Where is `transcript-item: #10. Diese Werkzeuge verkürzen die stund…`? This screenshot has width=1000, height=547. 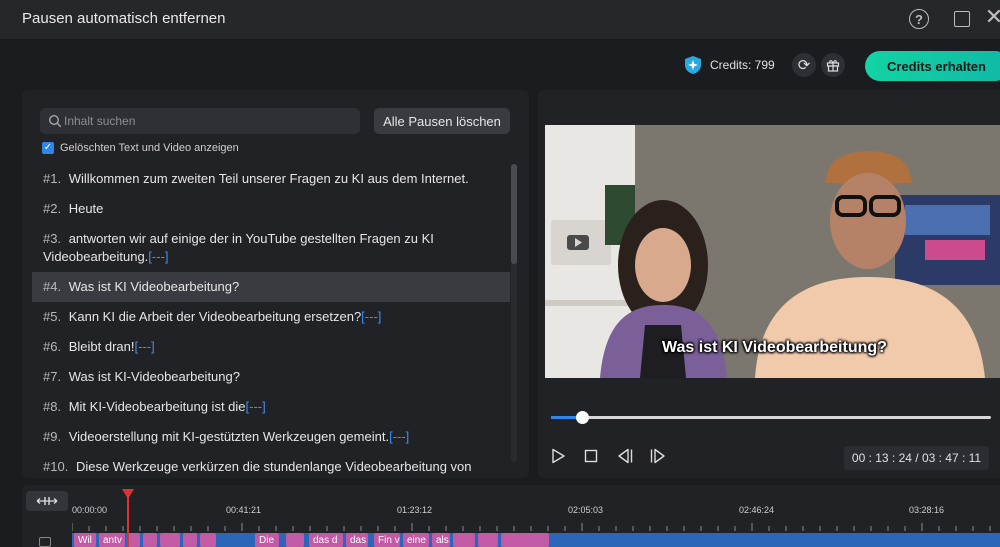
transcript-item: #10. Diese Werkzeuge verkürzen die stund… is located at coordinates (271, 465).